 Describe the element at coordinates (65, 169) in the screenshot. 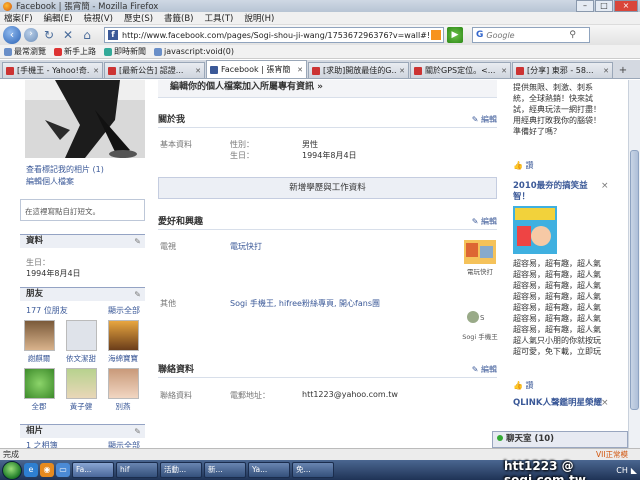

I see `view-tagged-photos-link: 查看標記我的相片 (1)` at that location.